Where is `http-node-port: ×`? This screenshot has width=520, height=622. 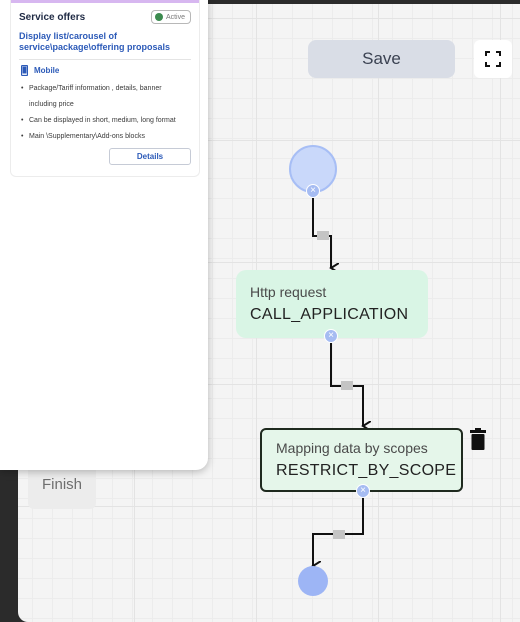
http-node-port: × is located at coordinates (331, 336).